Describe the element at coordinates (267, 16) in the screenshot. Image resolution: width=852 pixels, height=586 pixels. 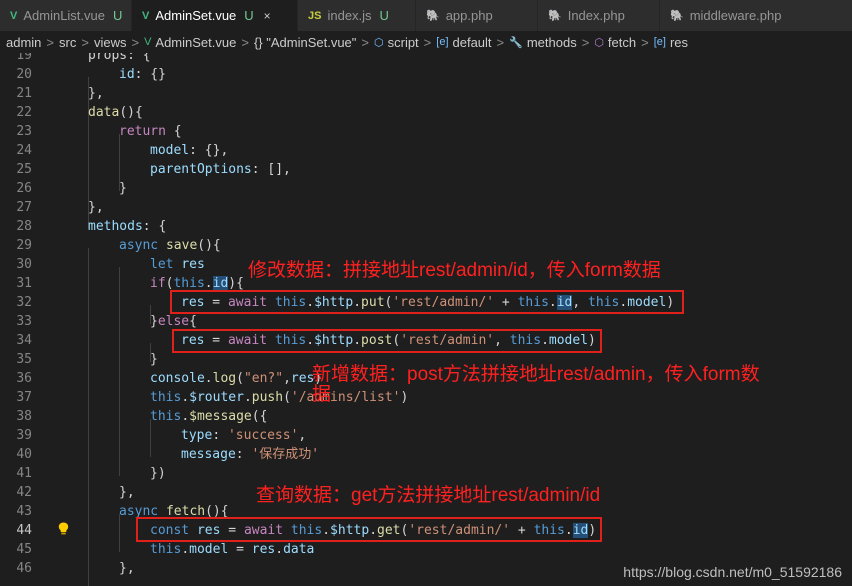
I see `close-icon: ×` at that location.